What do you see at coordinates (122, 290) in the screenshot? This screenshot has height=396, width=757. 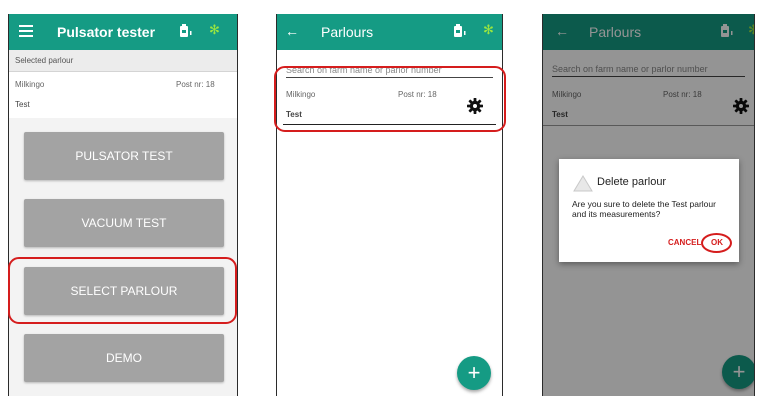 I see `highlight-select-parlour` at bounding box center [122, 290].